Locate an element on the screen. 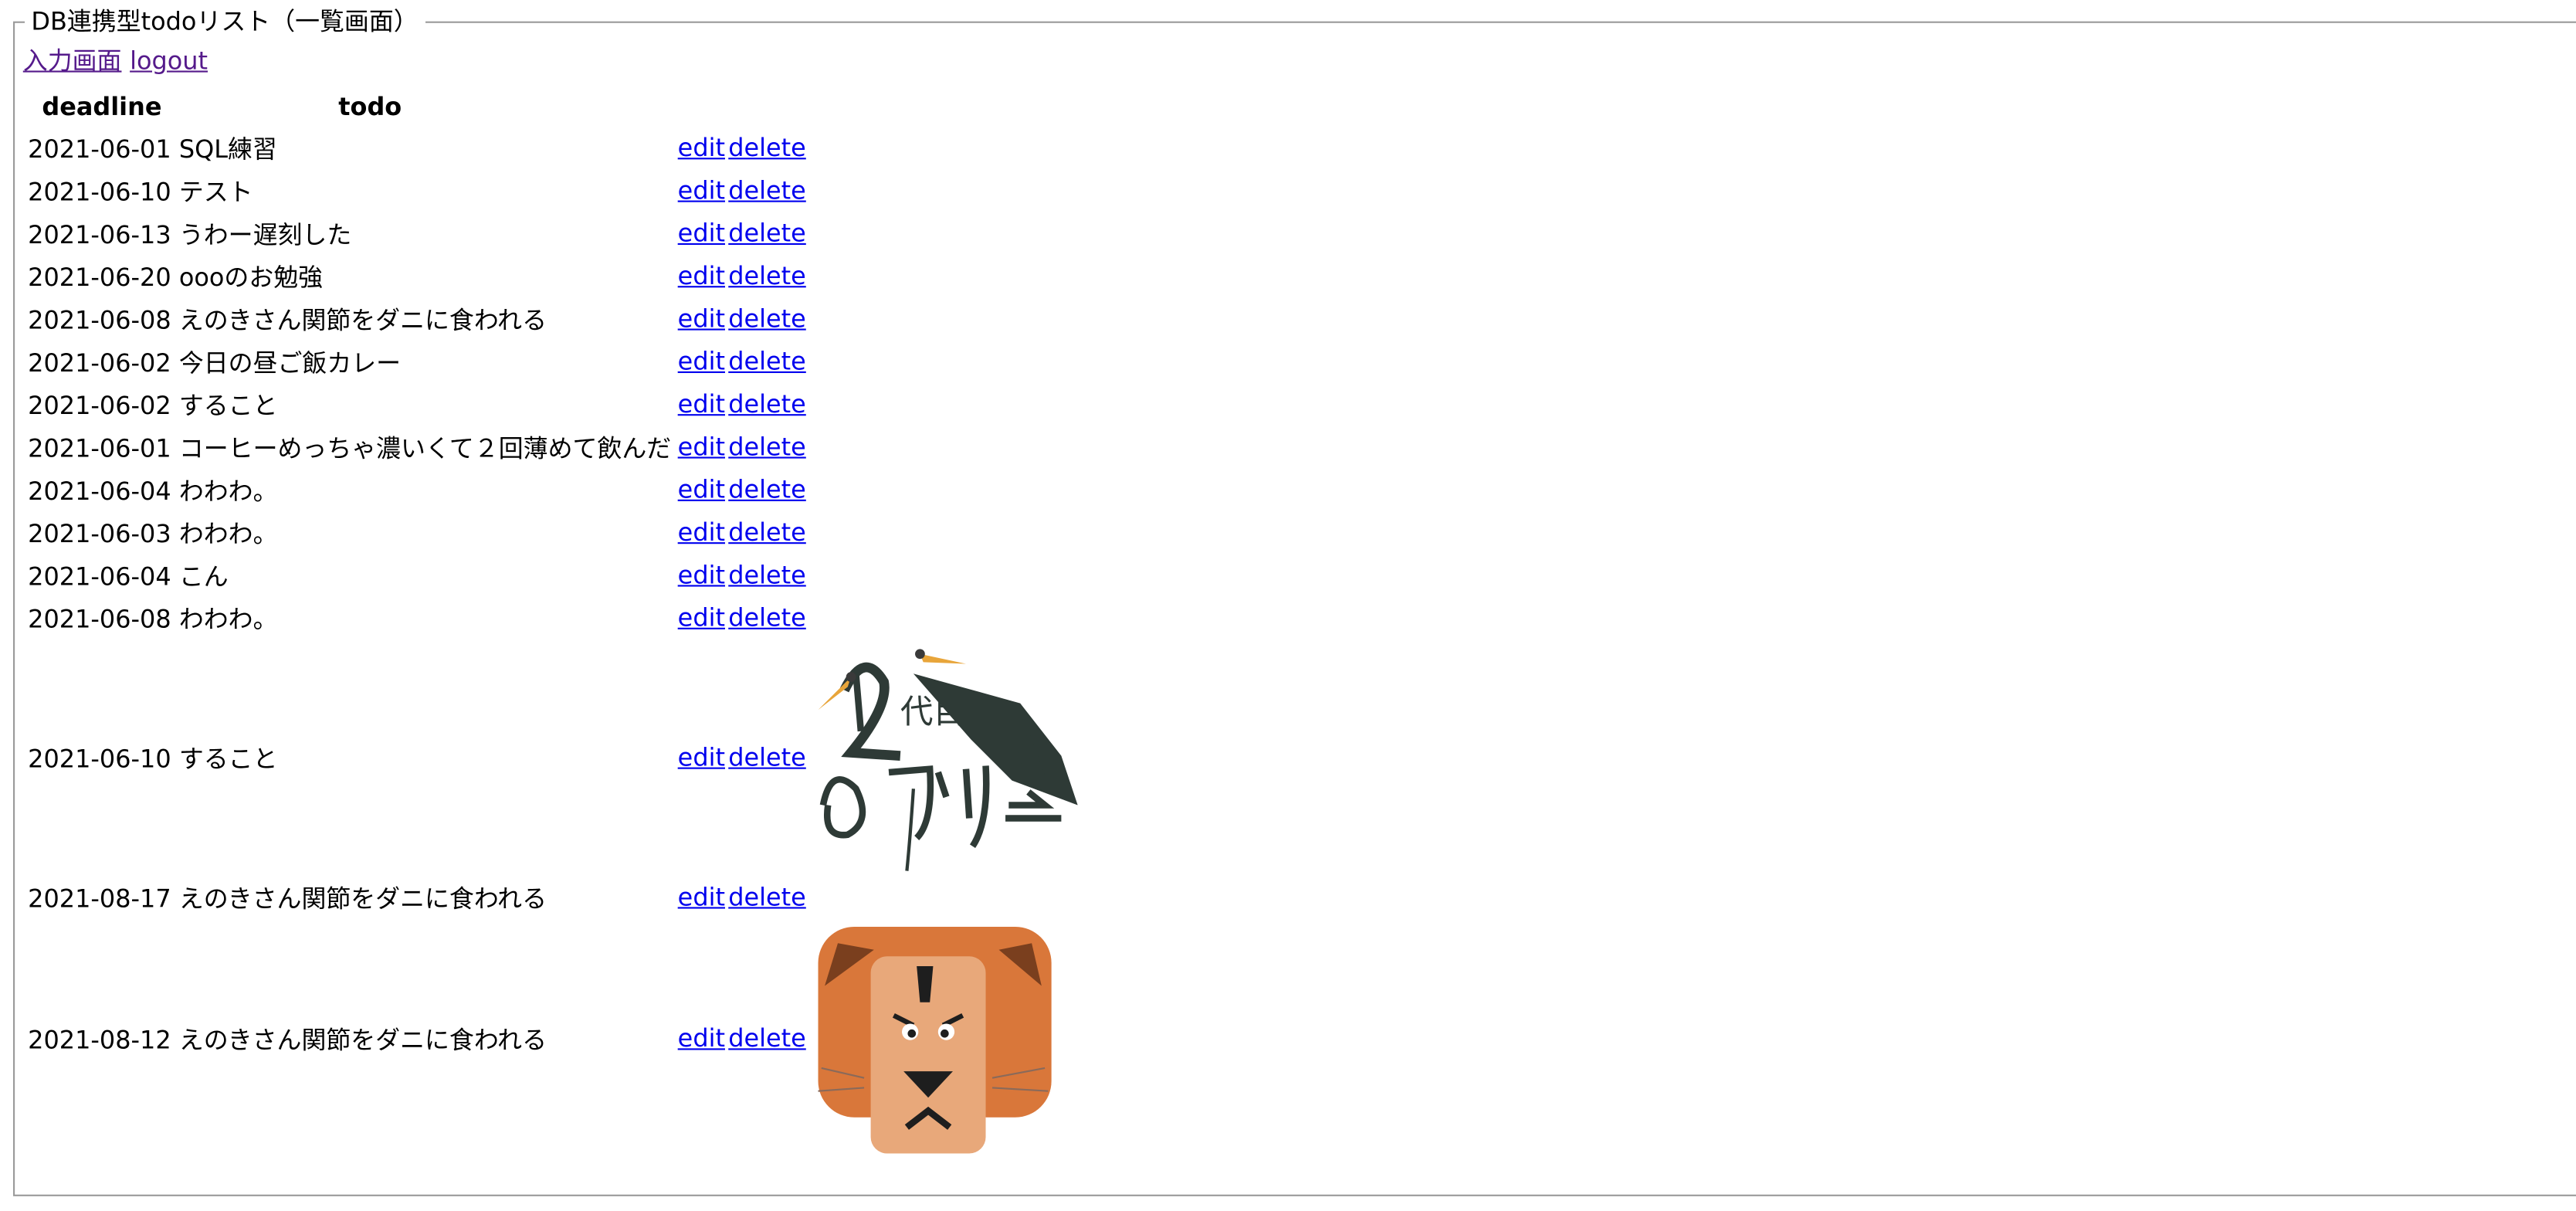  table-row: 2021-06-02 今日の昼ご飯カレー edit delete is located at coordinates (551, 362).